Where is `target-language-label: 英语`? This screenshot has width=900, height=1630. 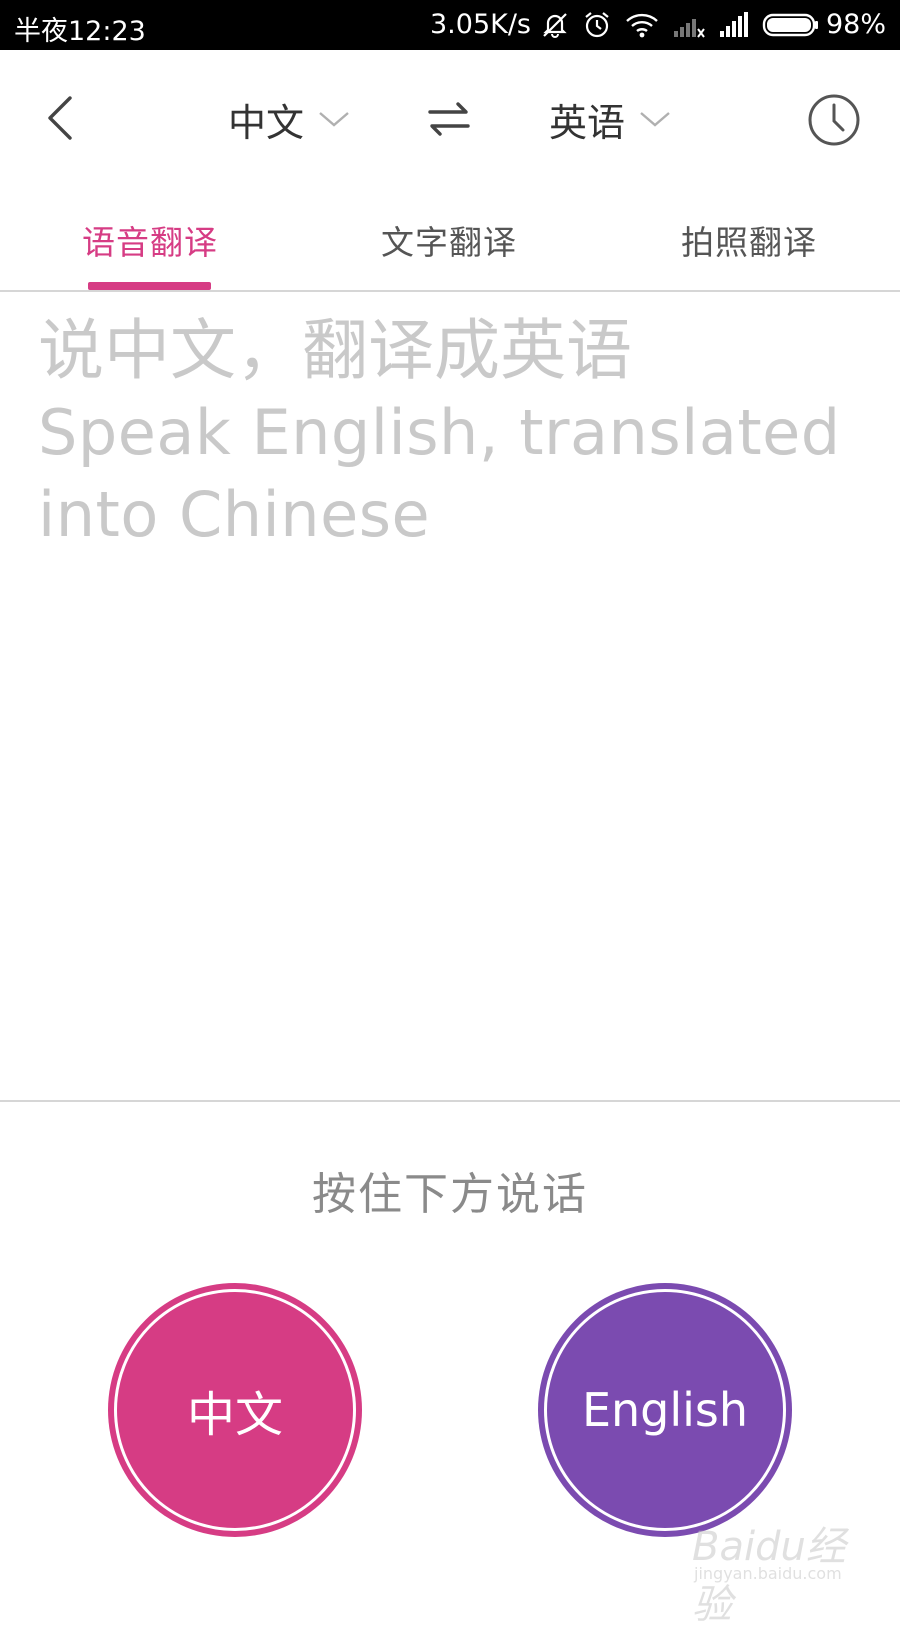 target-language-label: 英语 is located at coordinates (587, 122).